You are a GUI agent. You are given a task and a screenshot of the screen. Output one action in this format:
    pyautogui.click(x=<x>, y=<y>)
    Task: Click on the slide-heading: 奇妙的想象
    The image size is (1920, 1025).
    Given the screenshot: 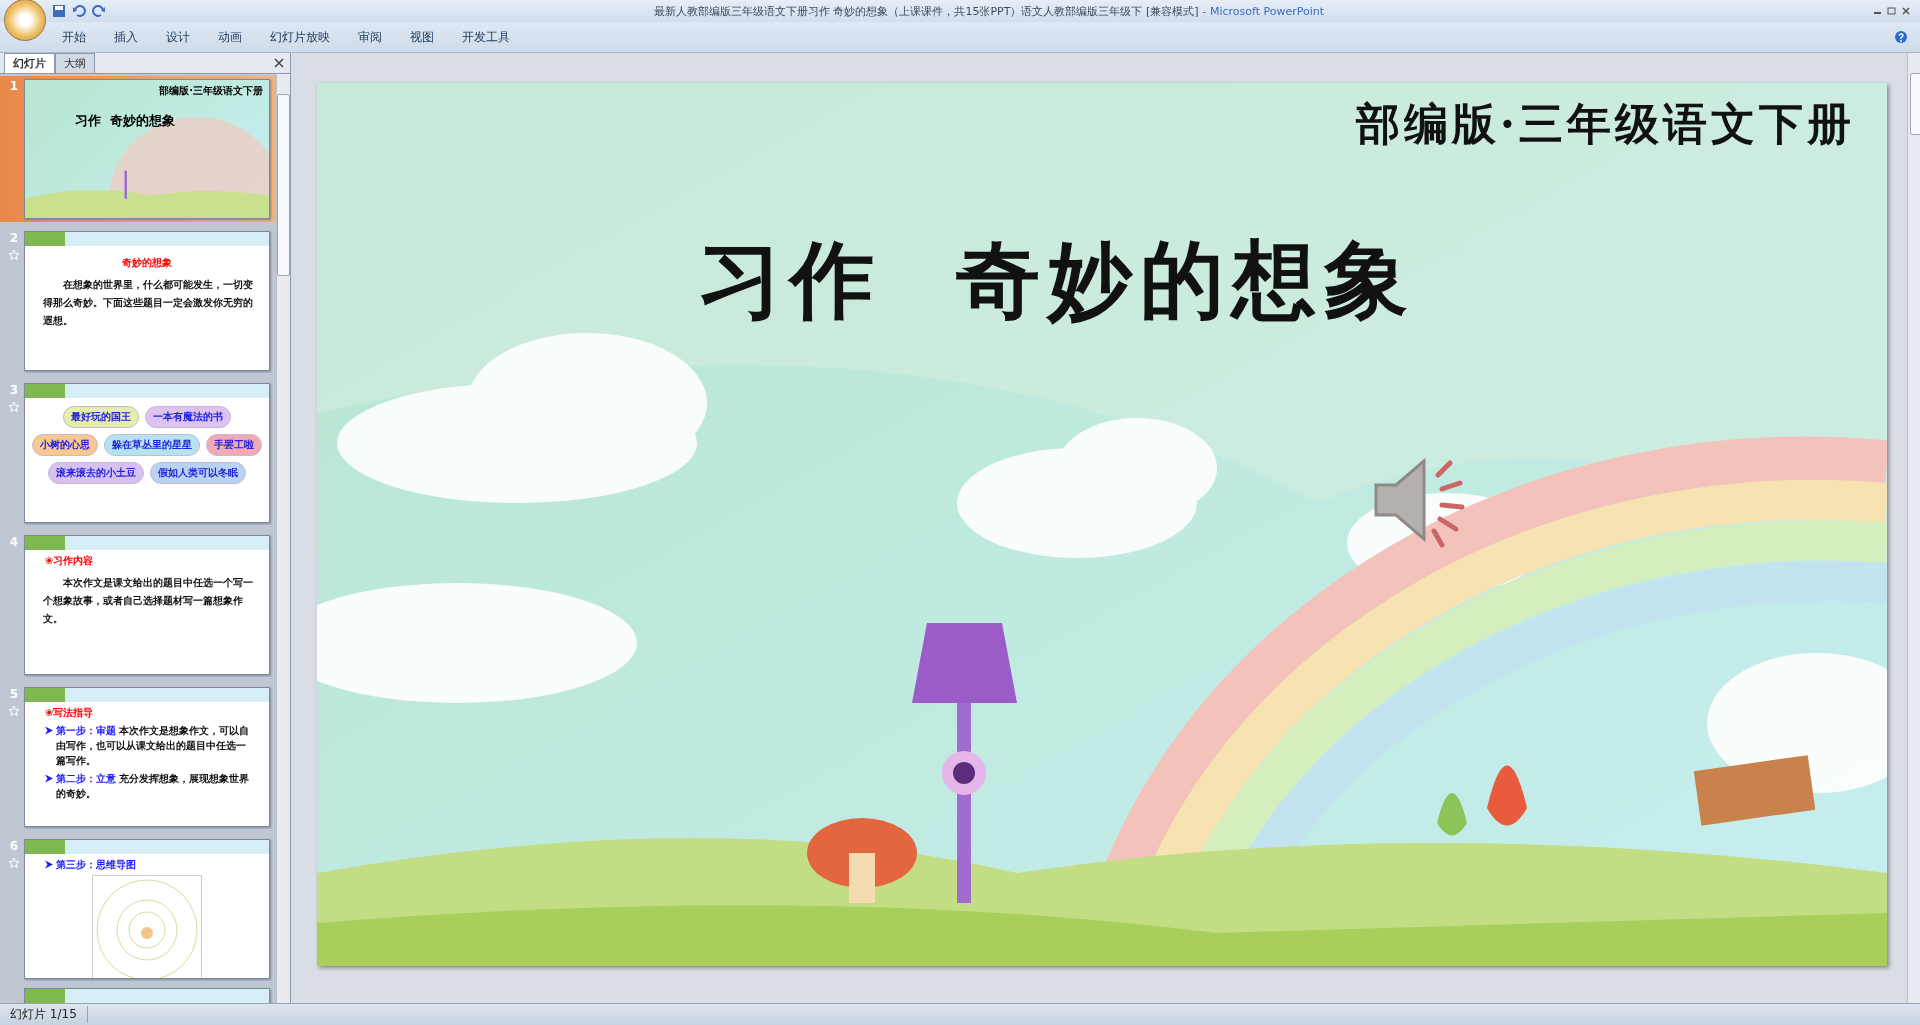 What is the action you would take?
    pyautogui.click(x=147, y=263)
    